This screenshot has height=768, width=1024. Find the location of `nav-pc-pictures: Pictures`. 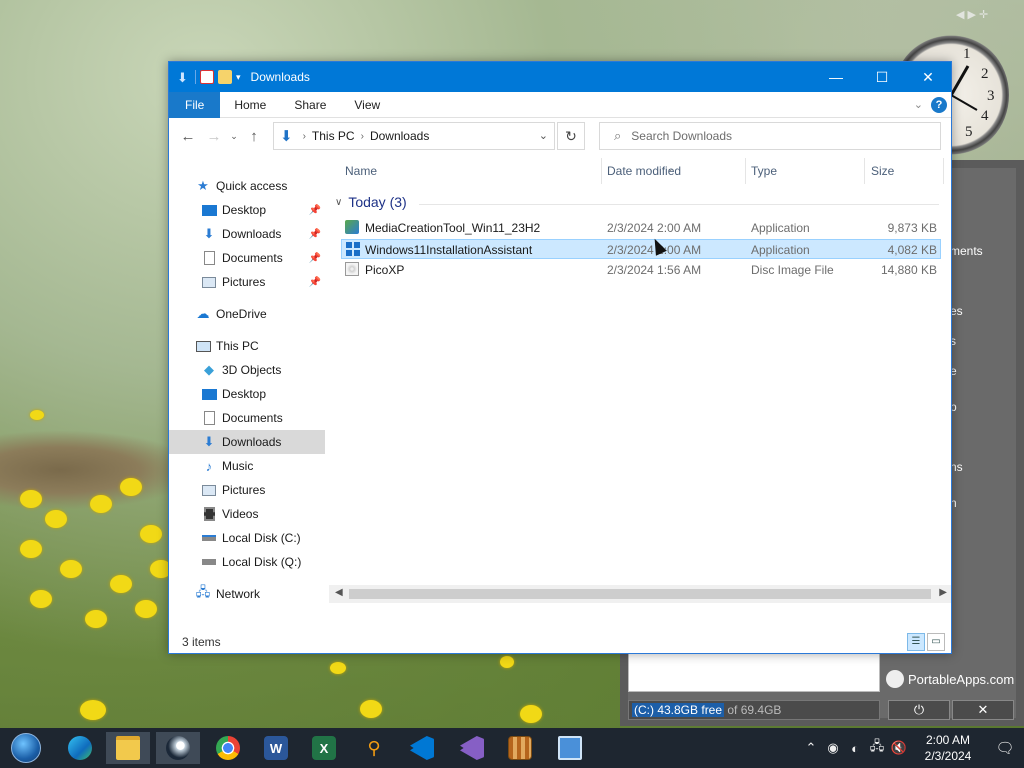

nav-pc-pictures: Pictures is located at coordinates (247, 490).